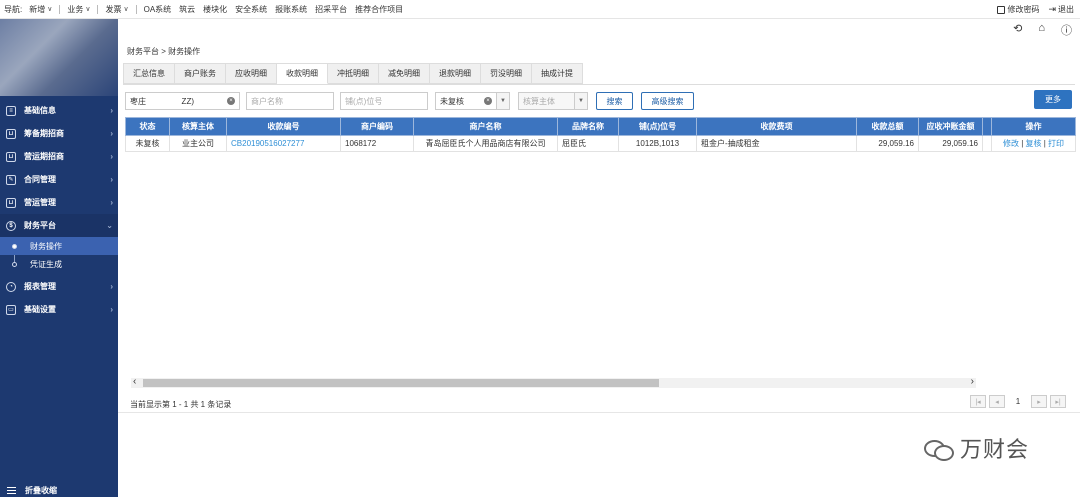 The height and width of the screenshot is (497, 1080). What do you see at coordinates (50, 9) in the screenshot?
I see `chevron-down-icon: ∨` at bounding box center [50, 9].